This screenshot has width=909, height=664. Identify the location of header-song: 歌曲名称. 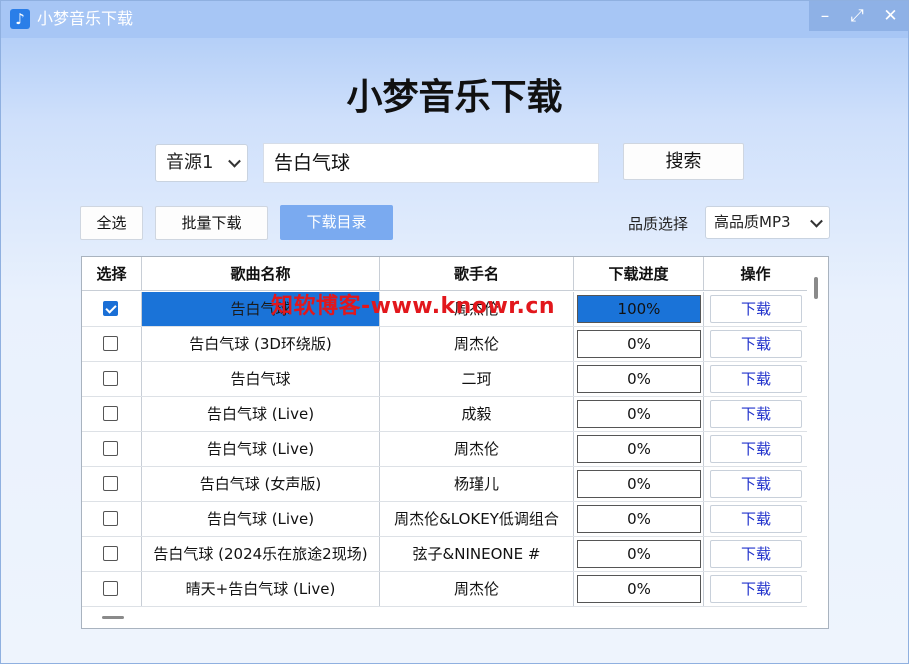
(261, 274).